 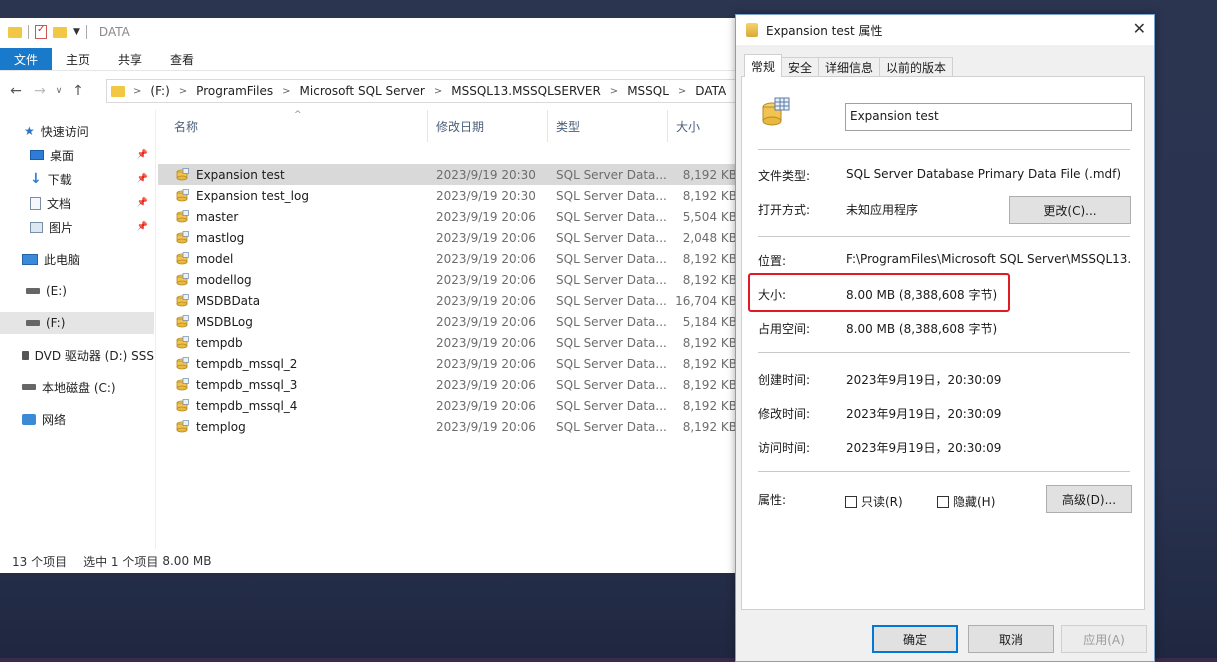 I want to click on nav-documents: 文档 📌, so click(x=77, y=203).